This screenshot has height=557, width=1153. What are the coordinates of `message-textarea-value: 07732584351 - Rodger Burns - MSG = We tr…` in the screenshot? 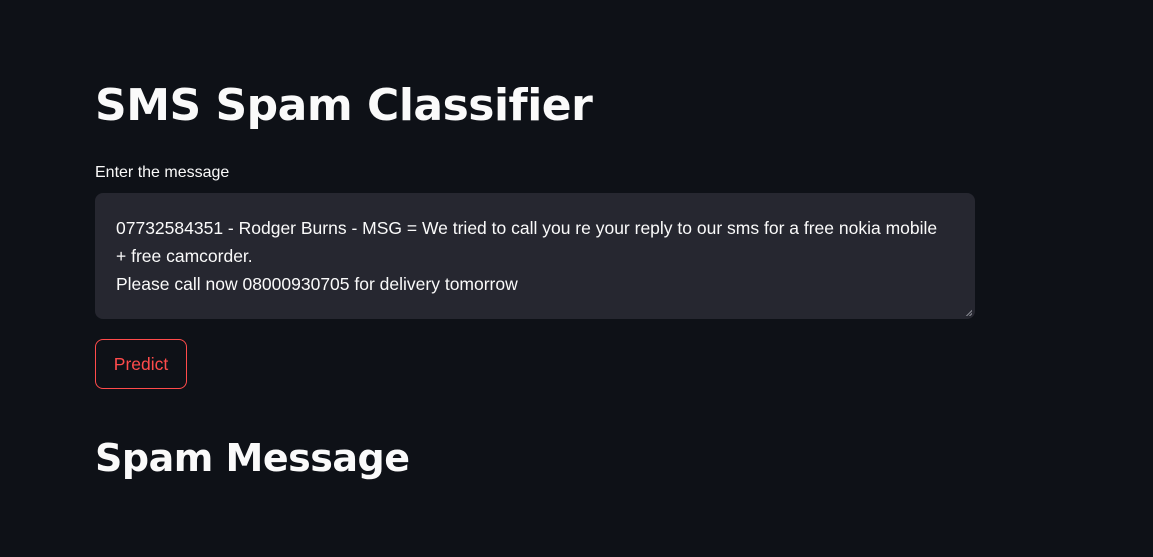 It's located at (531, 256).